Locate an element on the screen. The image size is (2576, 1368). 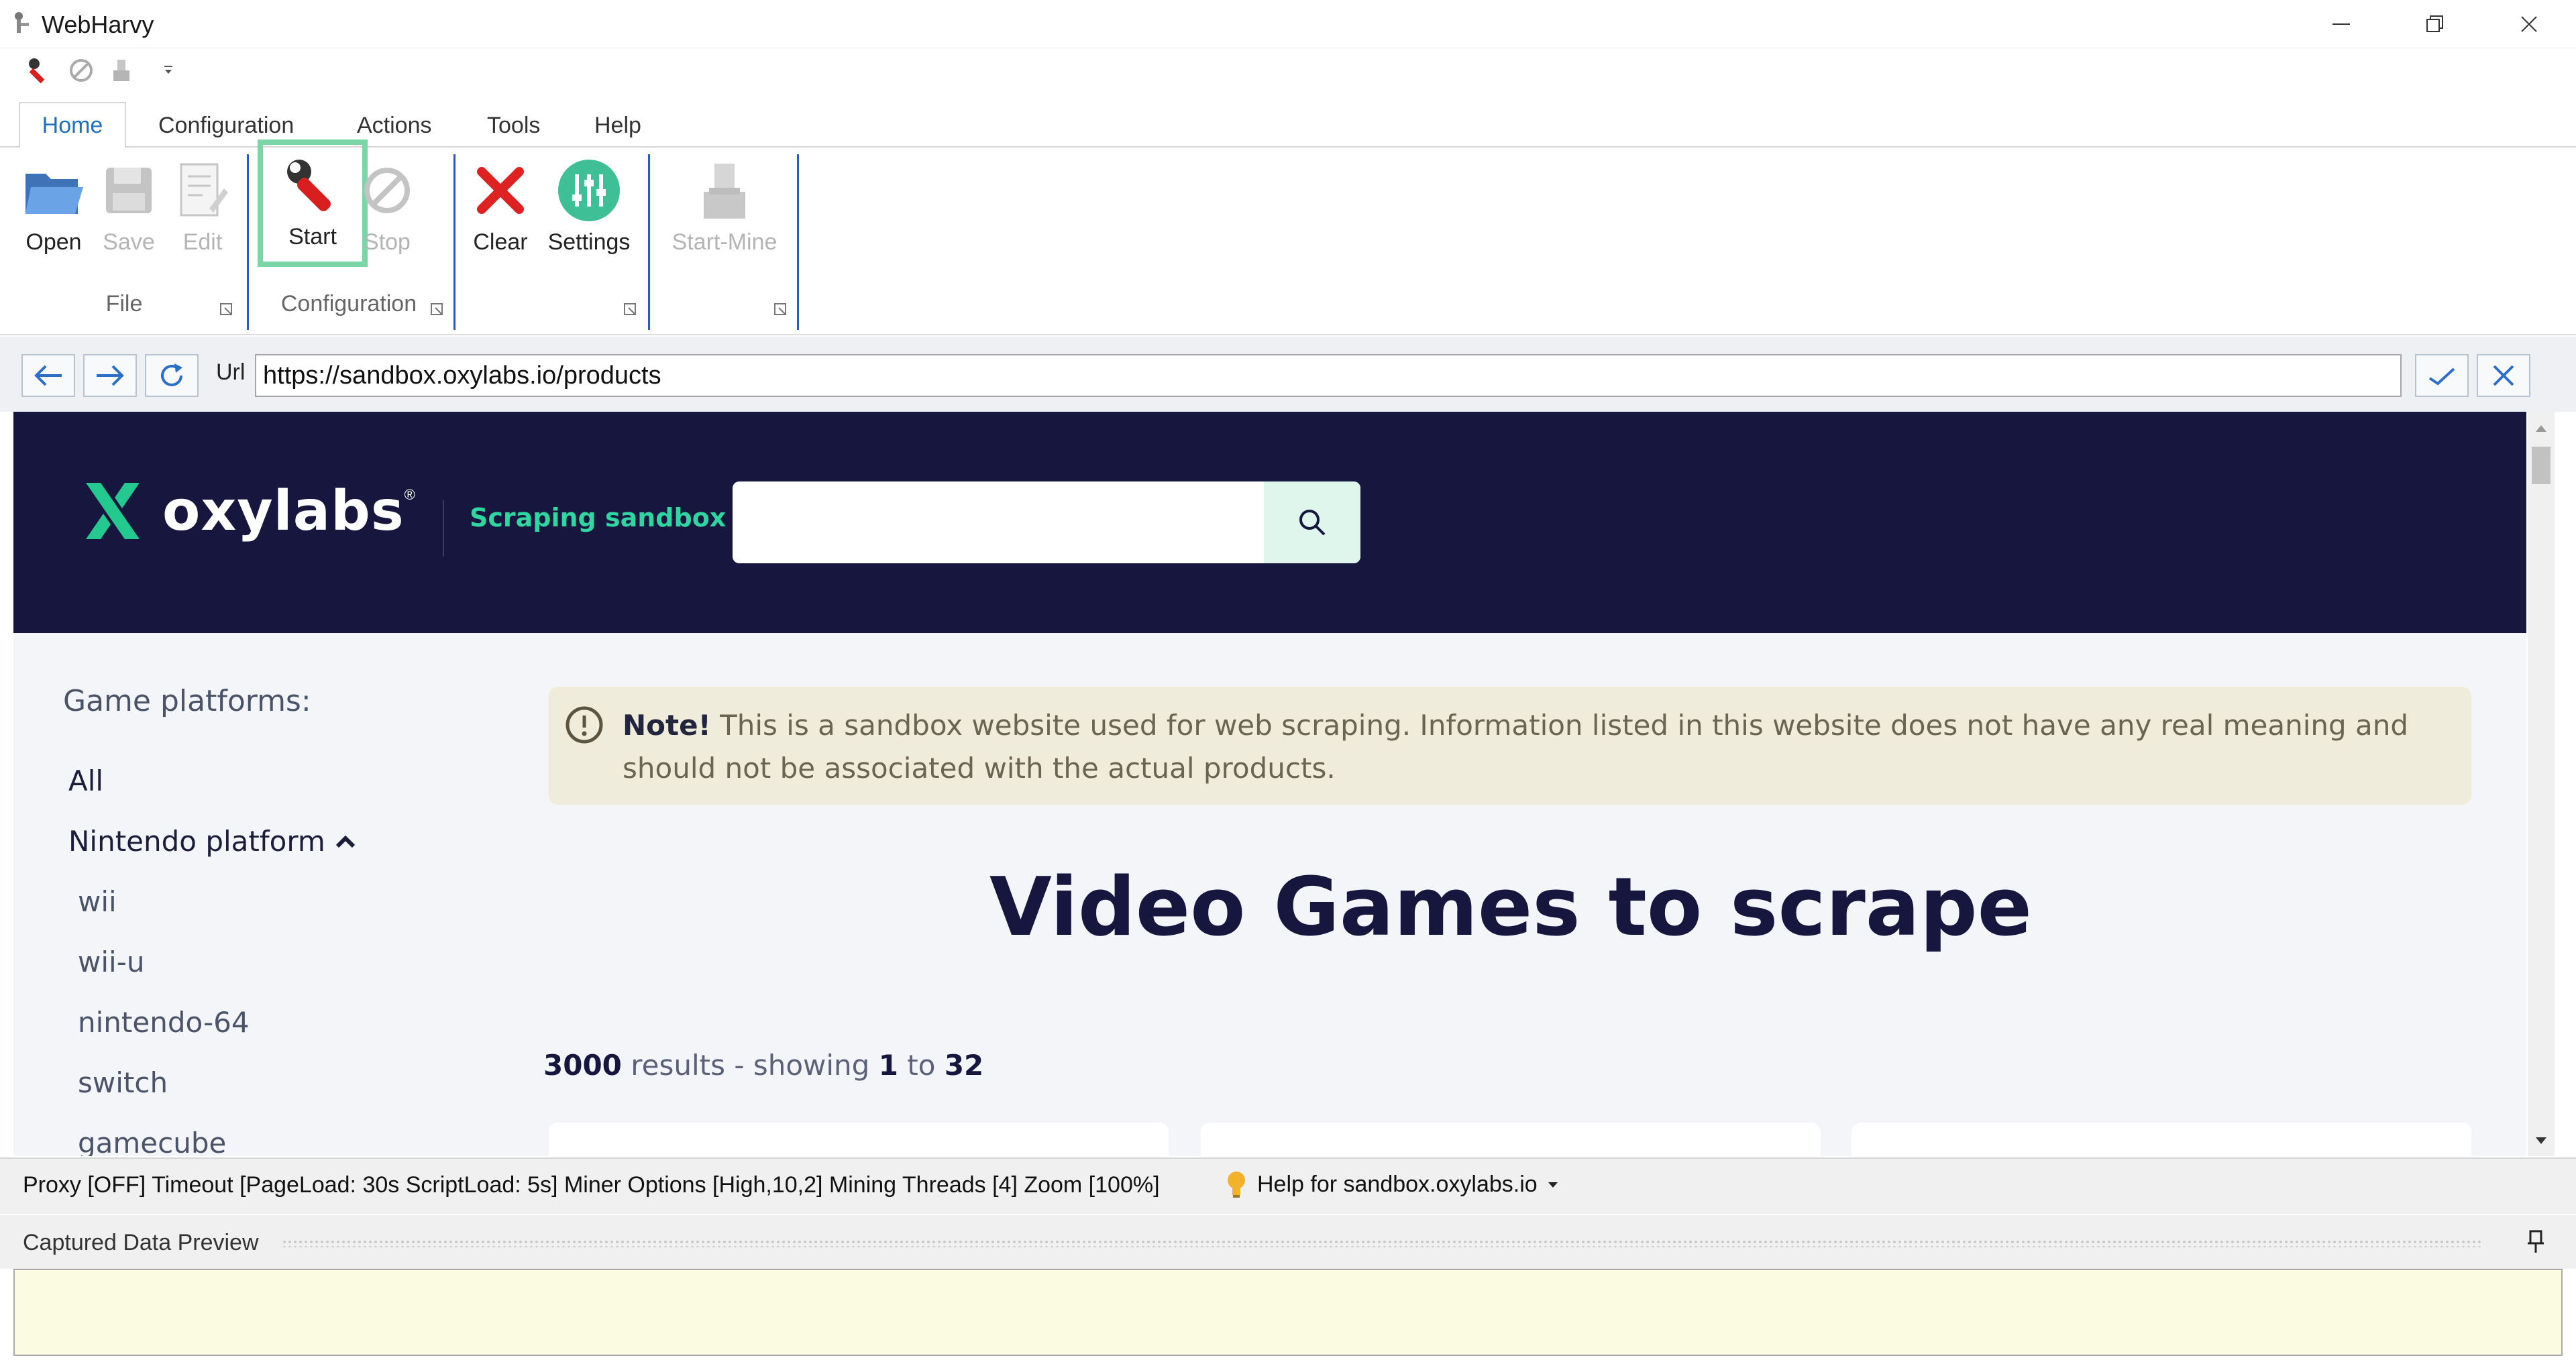
search-icon is located at coordinates (1312, 523).